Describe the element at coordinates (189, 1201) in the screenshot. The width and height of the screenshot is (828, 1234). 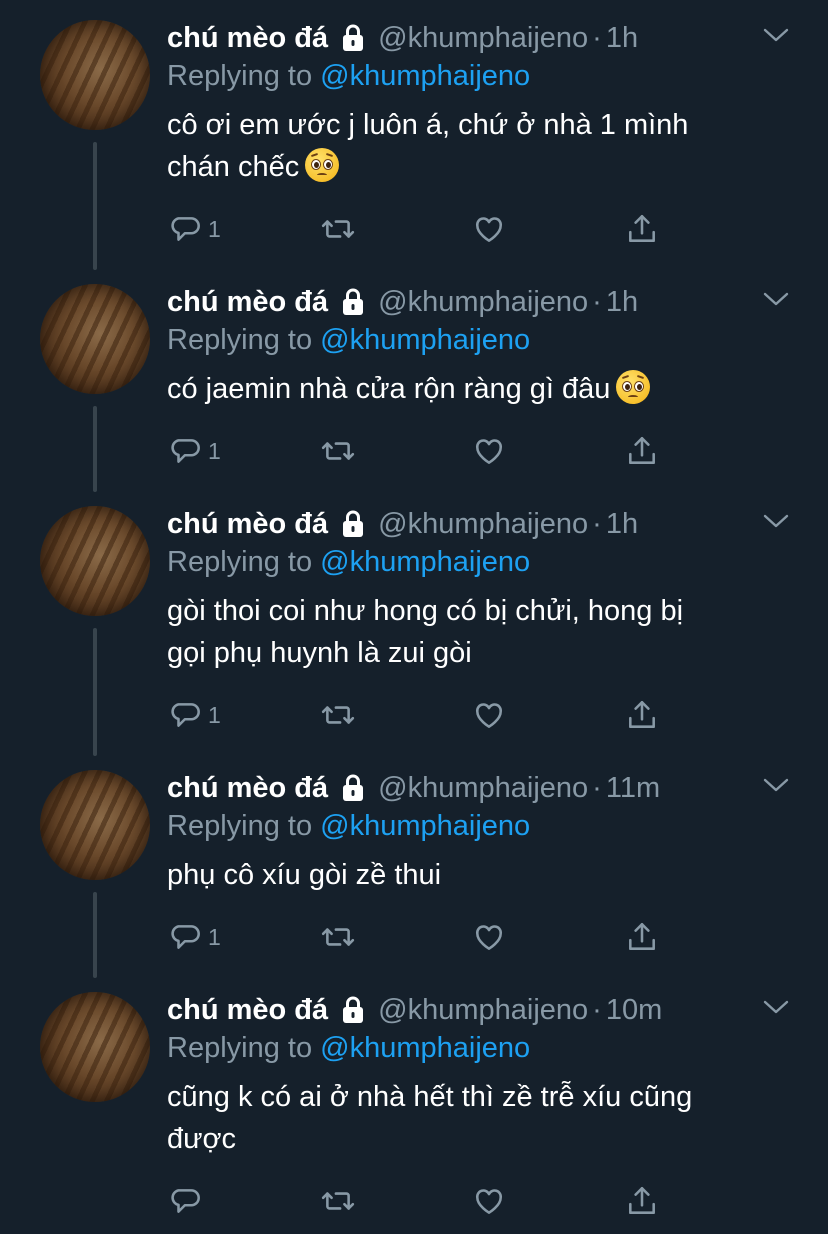
I see `reply-button` at that location.